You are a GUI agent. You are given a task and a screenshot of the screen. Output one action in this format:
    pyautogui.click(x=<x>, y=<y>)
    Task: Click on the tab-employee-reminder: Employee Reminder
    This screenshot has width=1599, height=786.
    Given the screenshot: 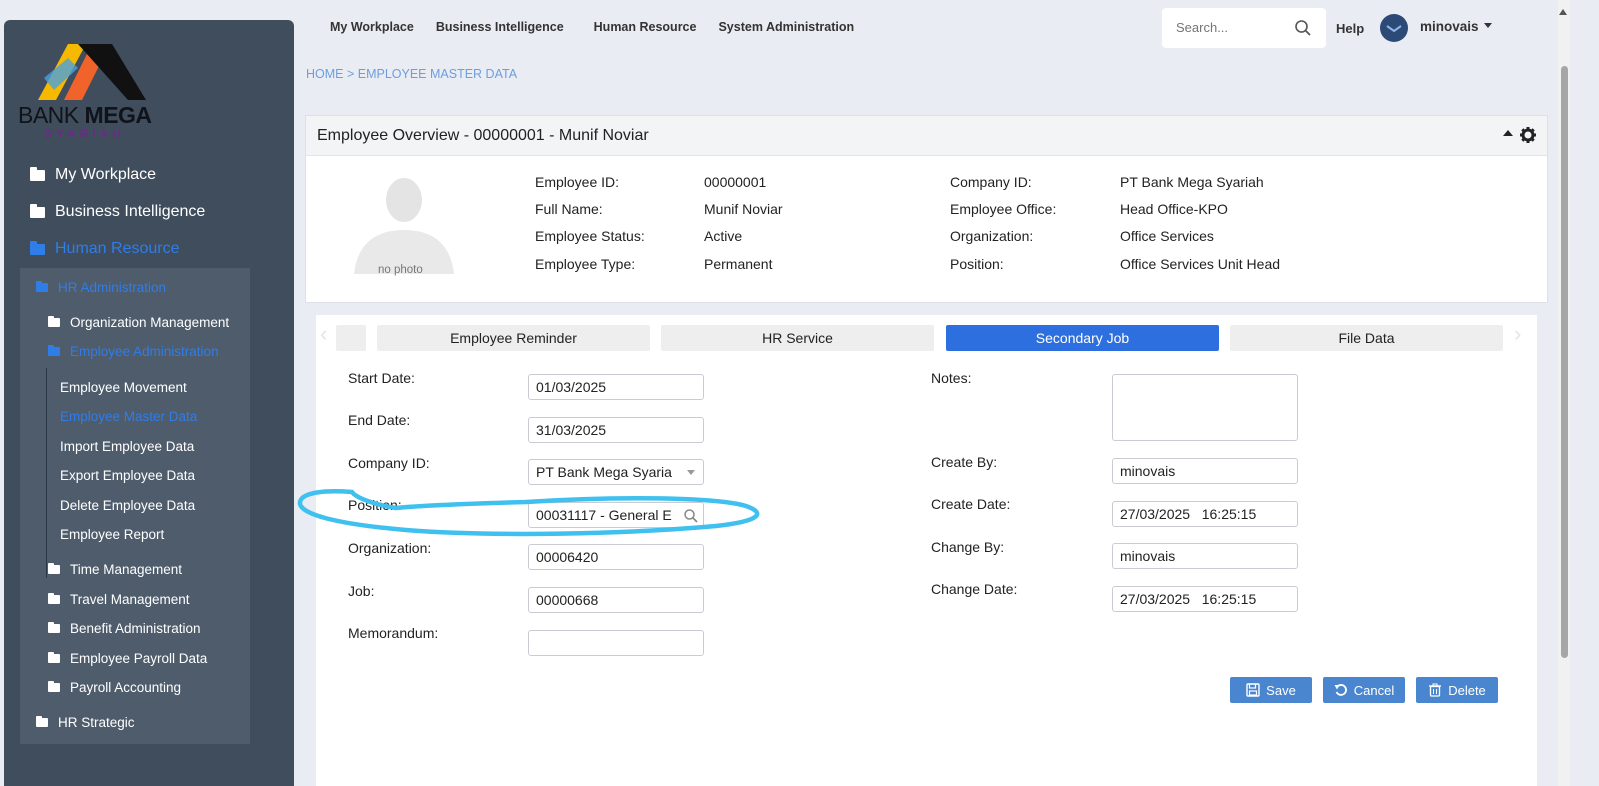 What is the action you would take?
    pyautogui.click(x=513, y=338)
    